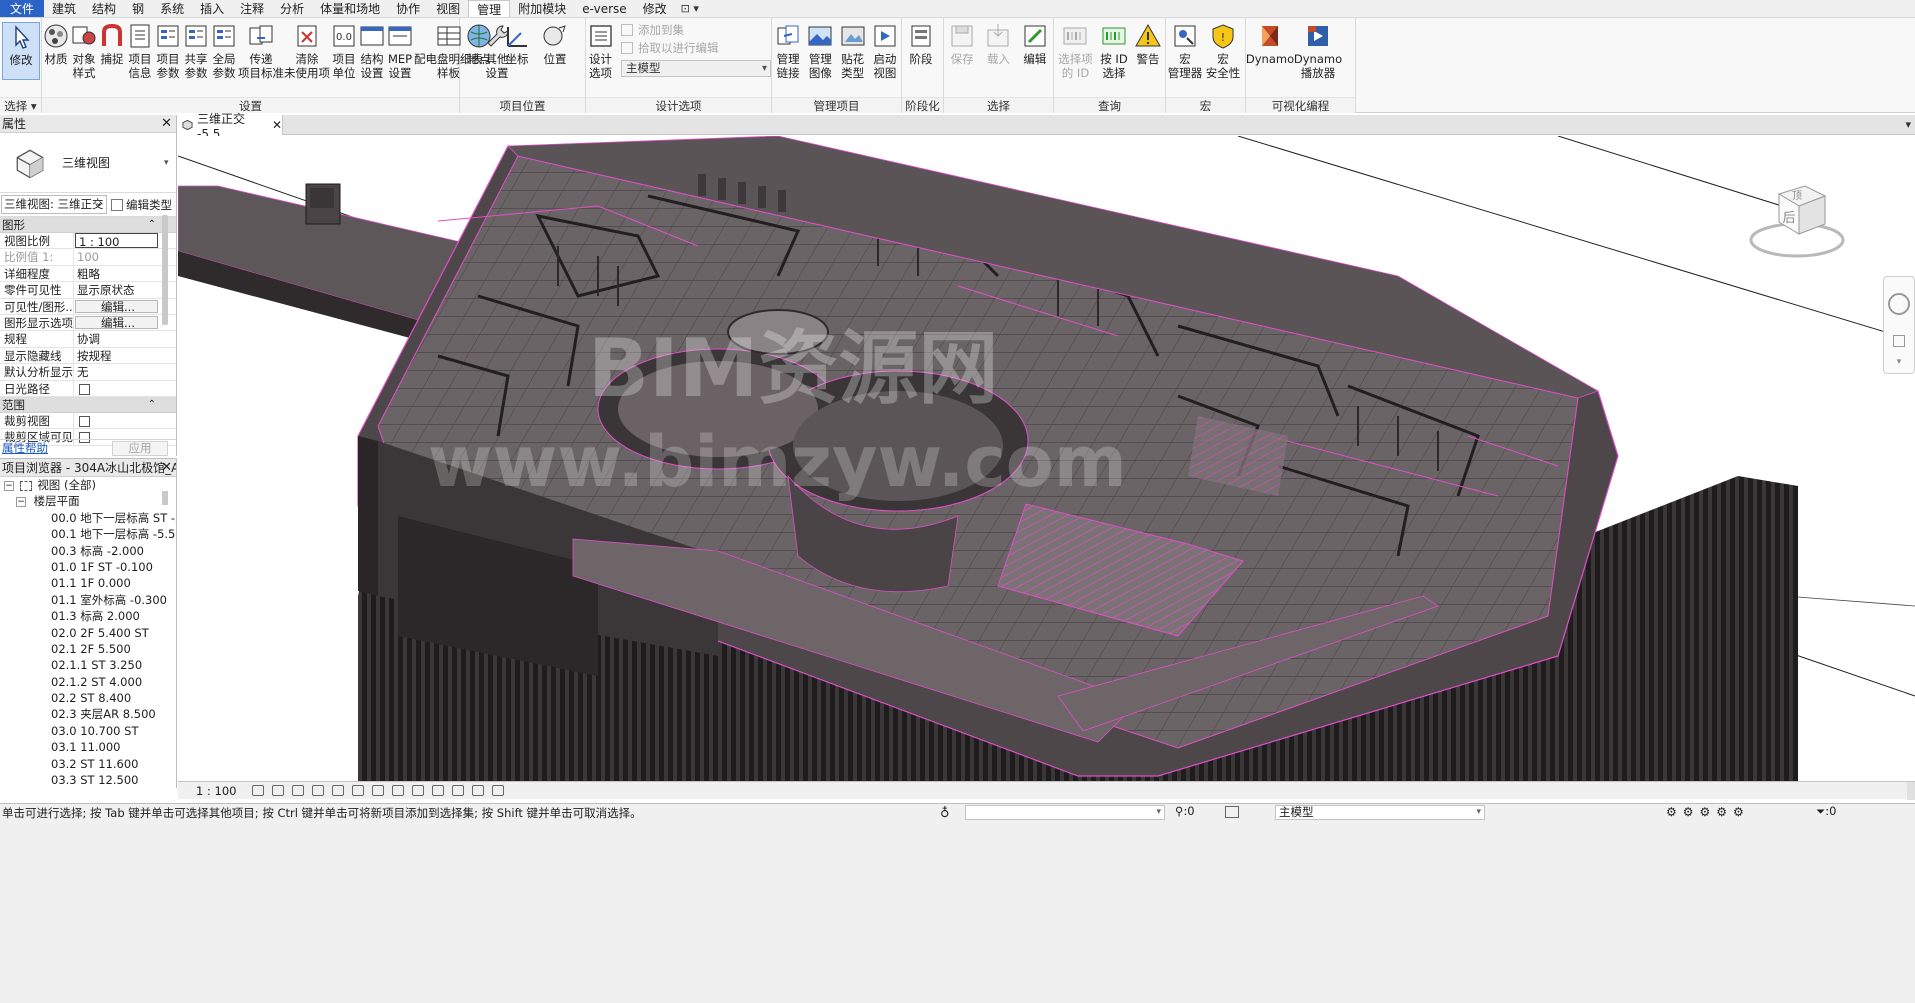 The height and width of the screenshot is (1003, 1915). I want to click on macro-security-button: ! 宏安全性, so click(1223, 51).